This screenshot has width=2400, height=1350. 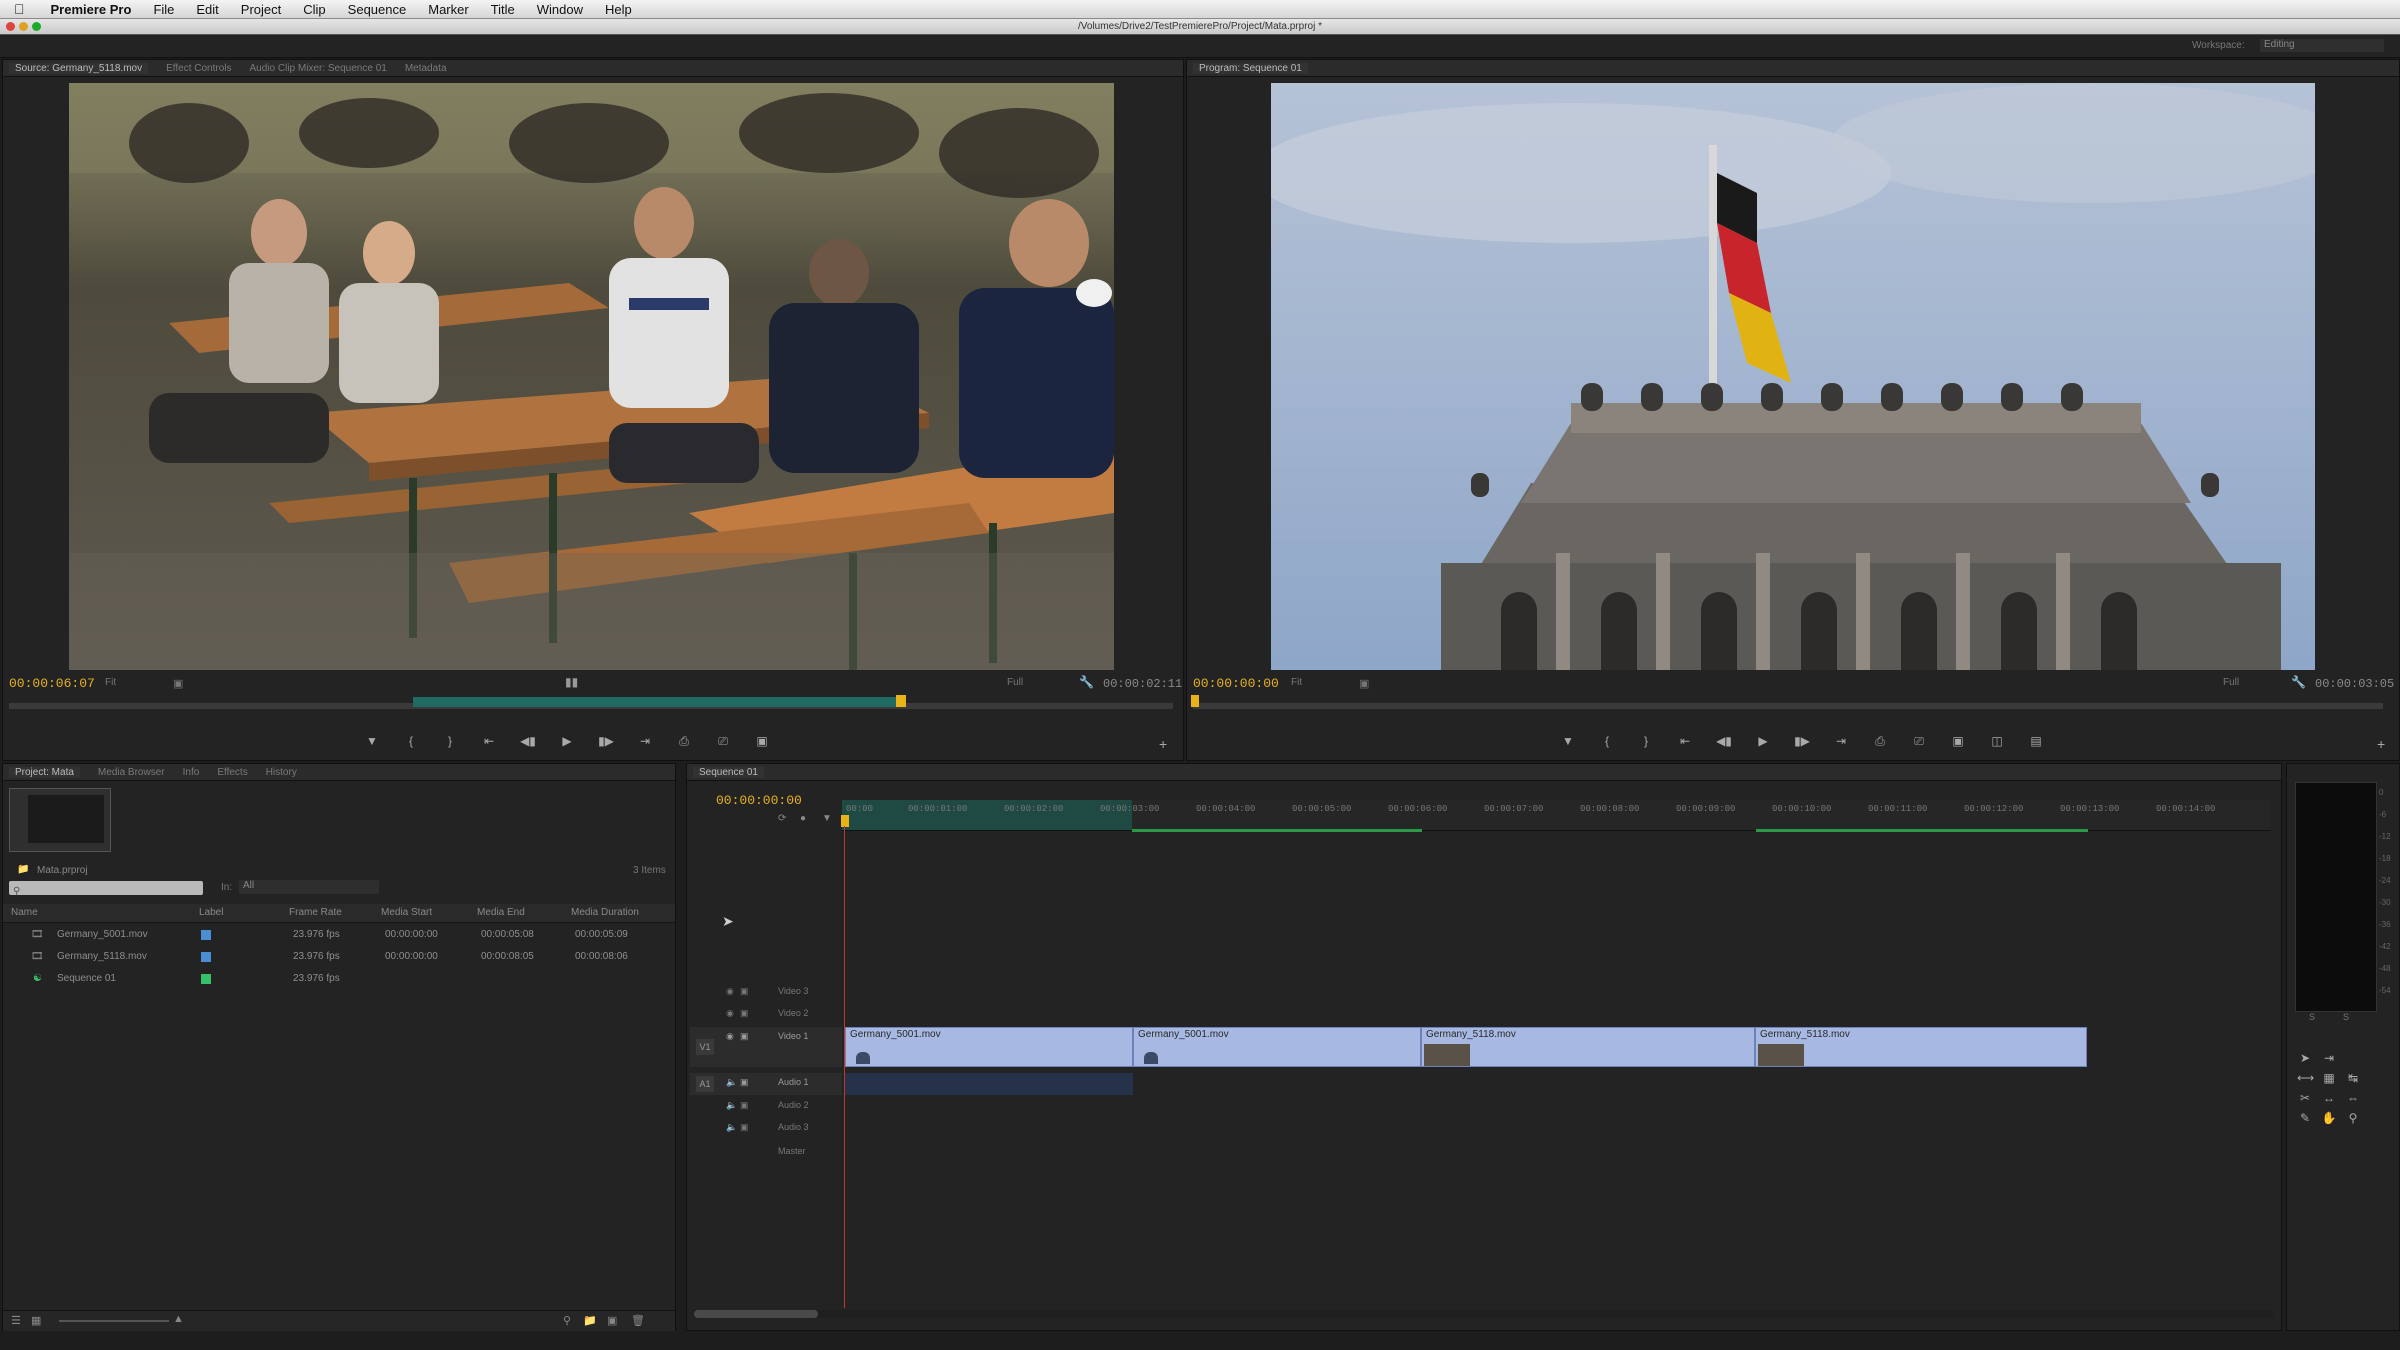 What do you see at coordinates (2305, 1098) in the screenshot?
I see `razor-tool-icon: ✂` at bounding box center [2305, 1098].